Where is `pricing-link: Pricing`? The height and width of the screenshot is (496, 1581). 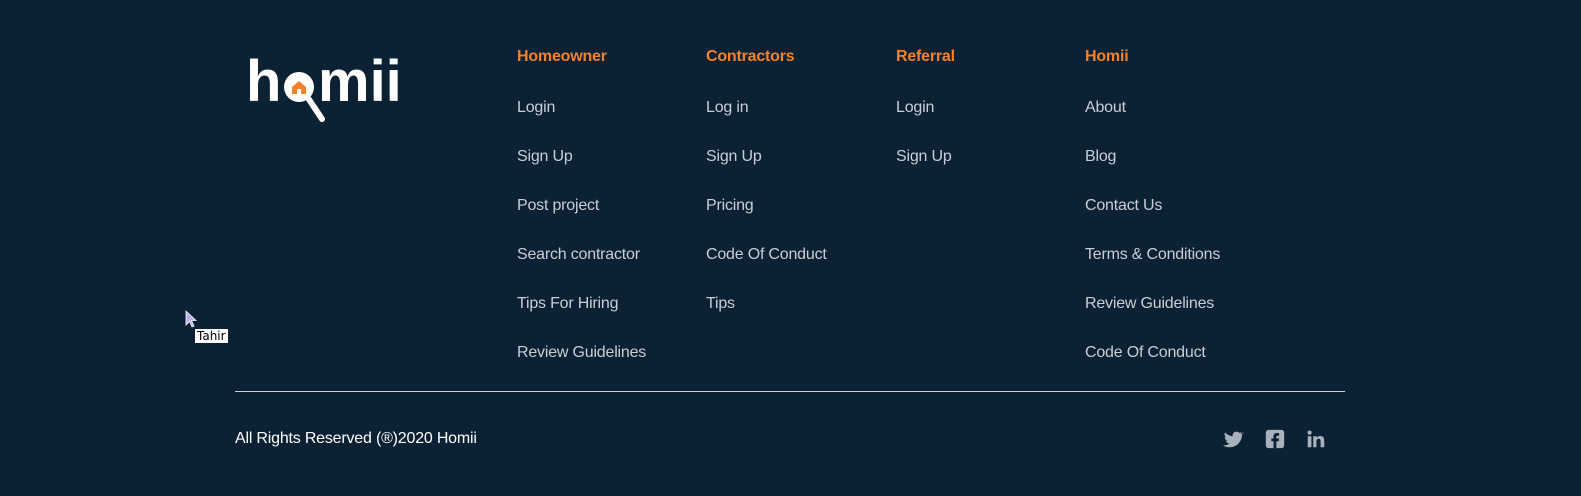 pricing-link: Pricing is located at coordinates (730, 205).